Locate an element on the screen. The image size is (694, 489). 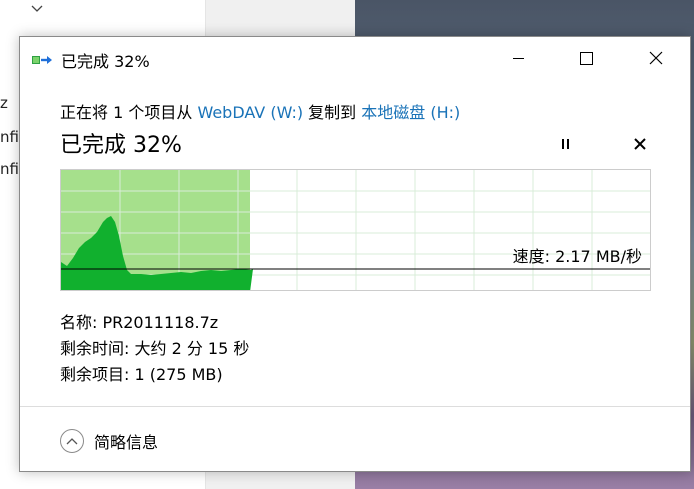
pause-button is located at coordinates (565, 144).